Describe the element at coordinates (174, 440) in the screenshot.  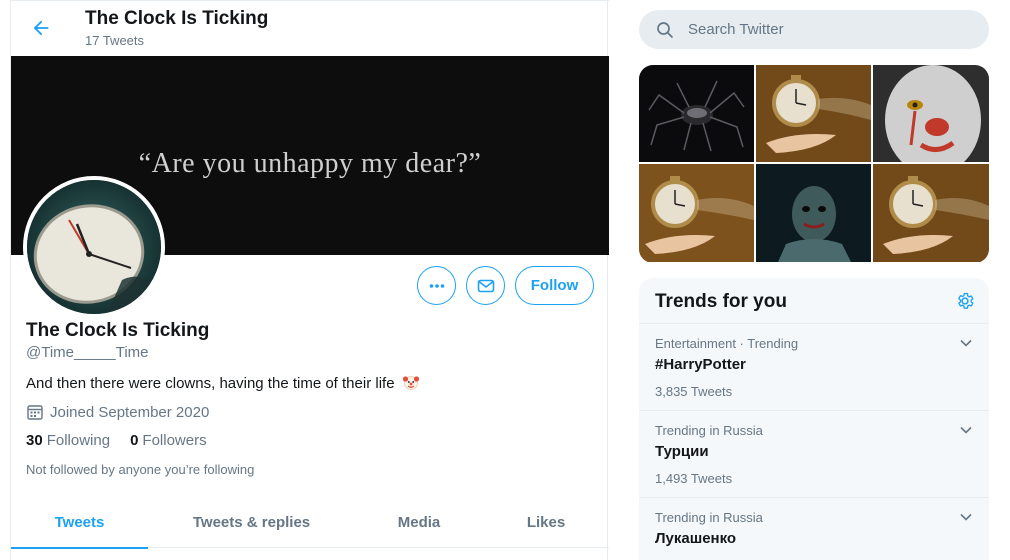
I see `followers-label: Followers` at that location.